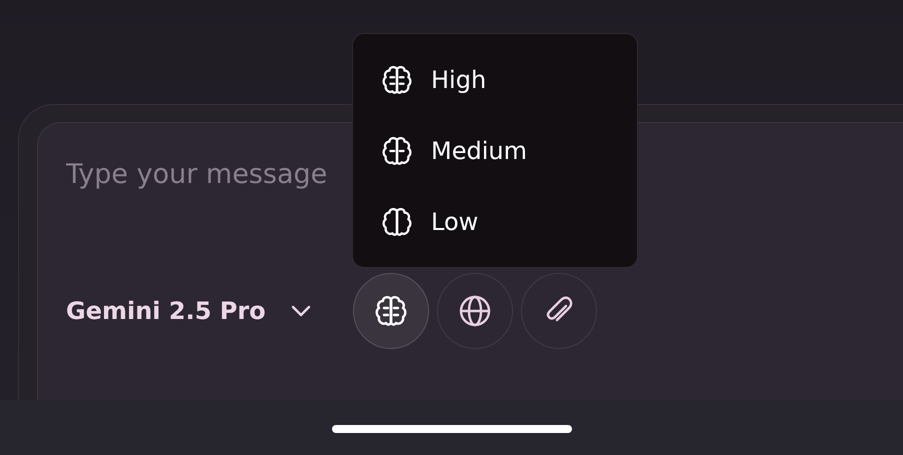 The height and width of the screenshot is (455, 903). What do you see at coordinates (189, 311) in the screenshot?
I see `model-selector: Gemini 2.5 Pro` at bounding box center [189, 311].